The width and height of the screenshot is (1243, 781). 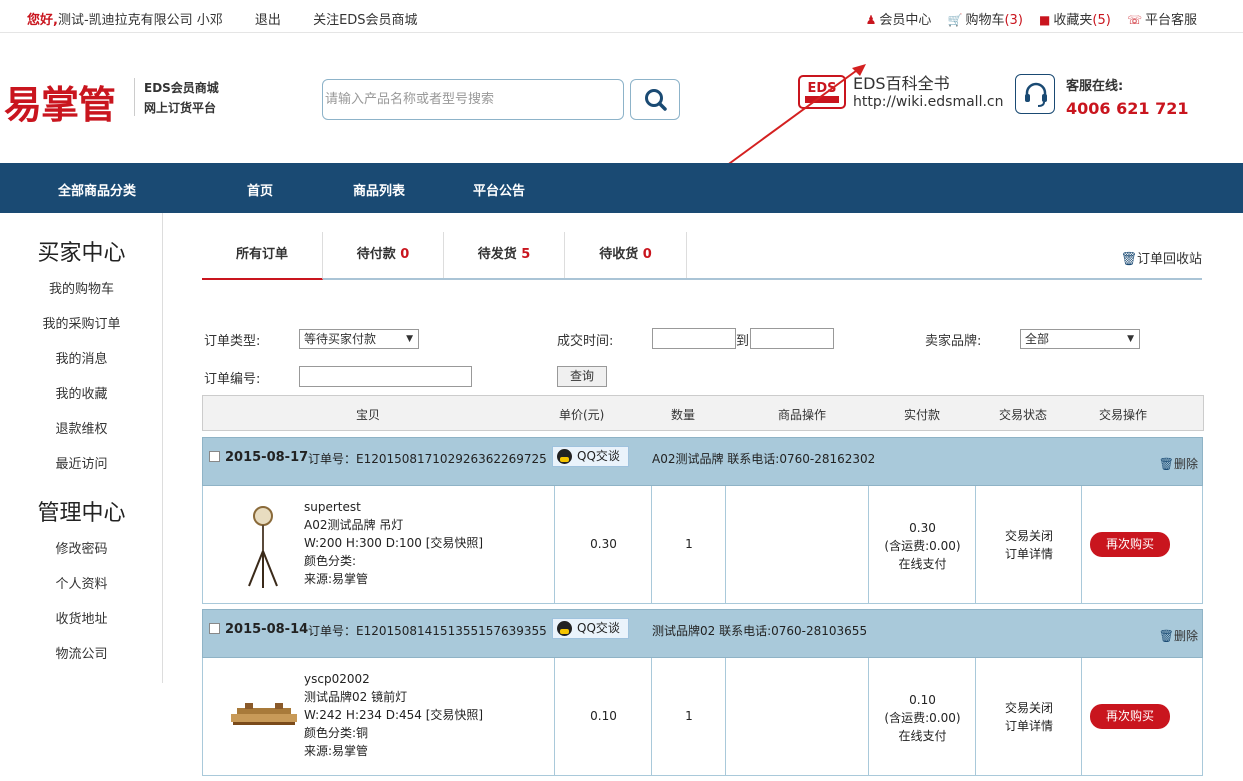 What do you see at coordinates (499, 189) in the screenshot?
I see `nav-announcements: 平台公告` at bounding box center [499, 189].